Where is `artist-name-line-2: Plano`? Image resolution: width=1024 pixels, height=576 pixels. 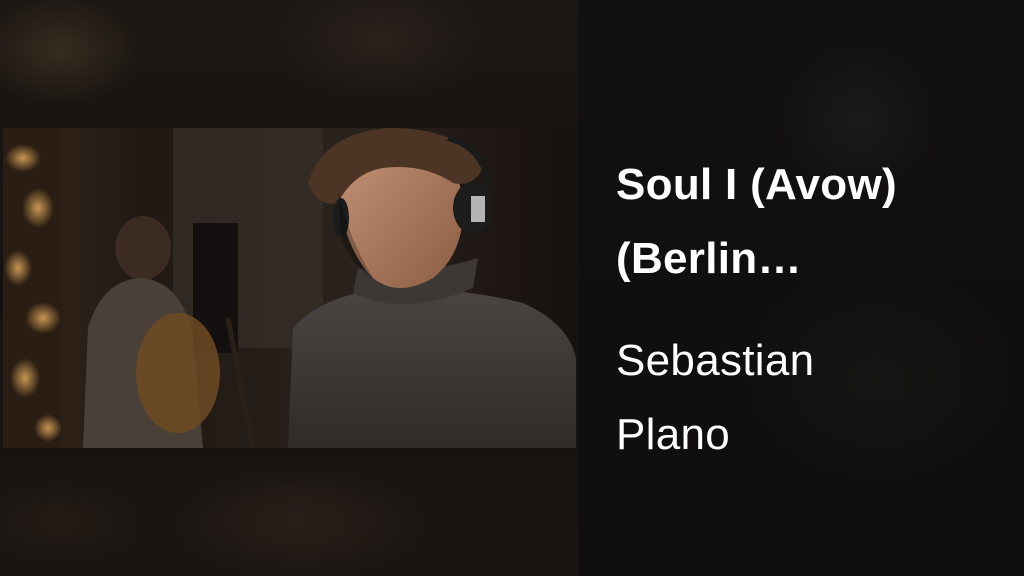 artist-name-line-2: Plano is located at coordinates (673, 434).